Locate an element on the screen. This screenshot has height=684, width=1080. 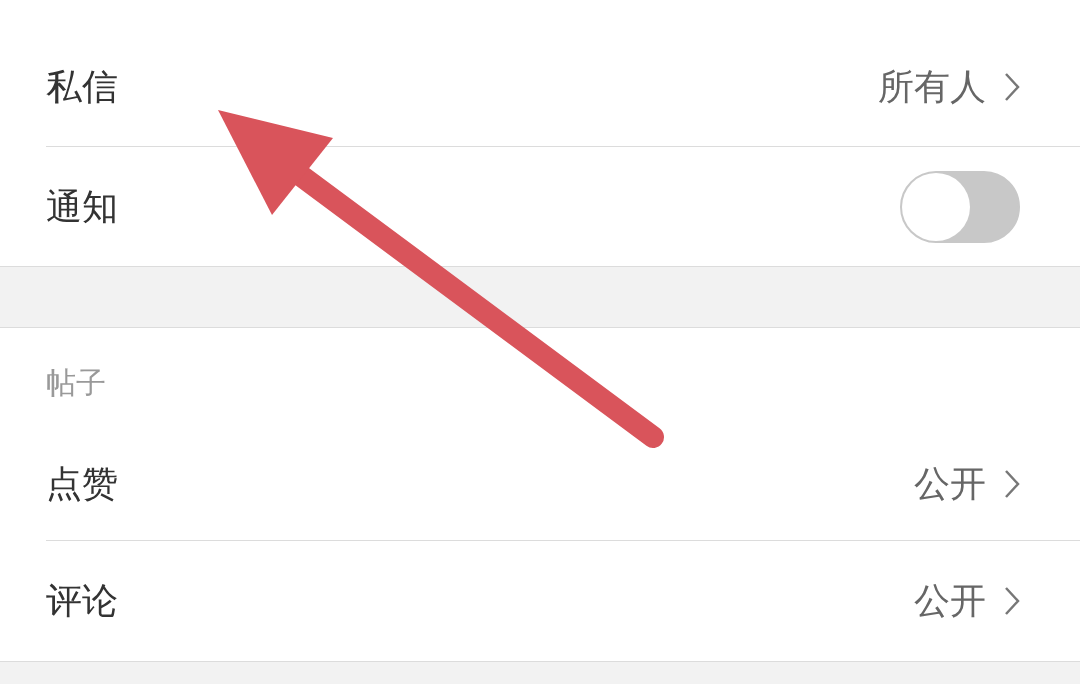
setting-label: 点赞 is located at coordinates (82, 483).